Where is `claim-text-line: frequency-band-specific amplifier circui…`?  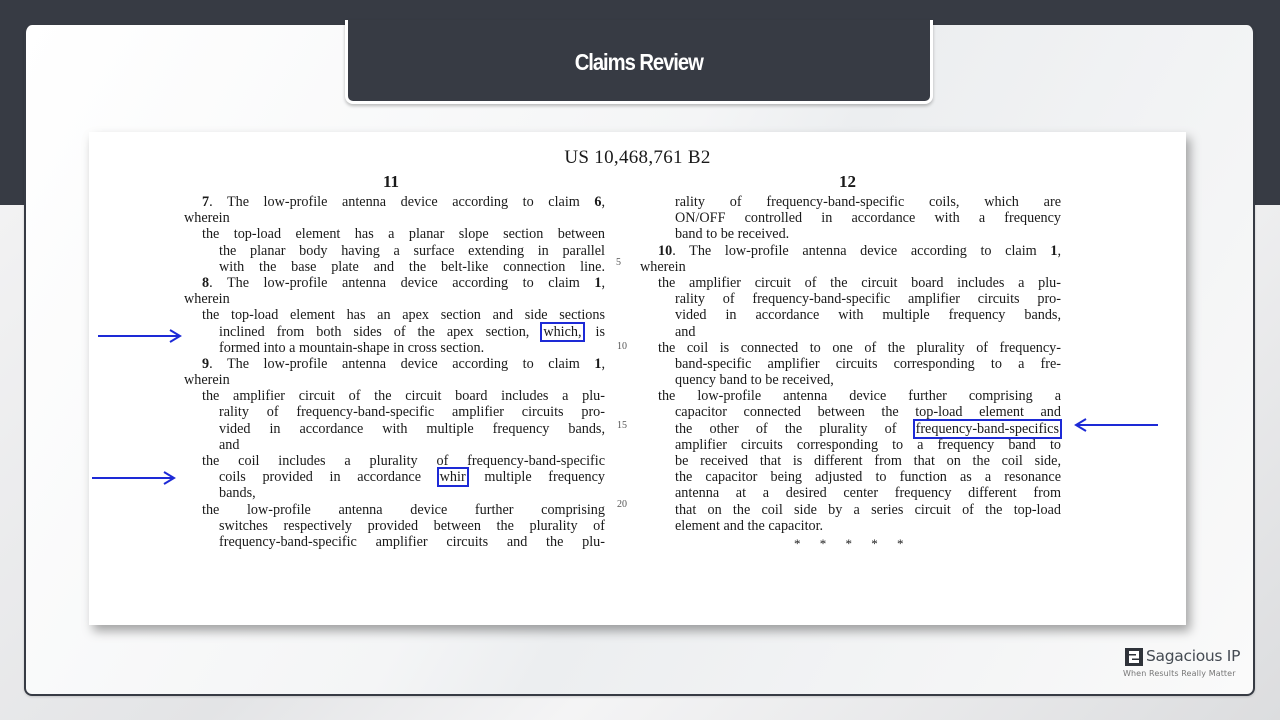
claim-text-line: frequency-band-specific amplifier circui… is located at coordinates (394, 542).